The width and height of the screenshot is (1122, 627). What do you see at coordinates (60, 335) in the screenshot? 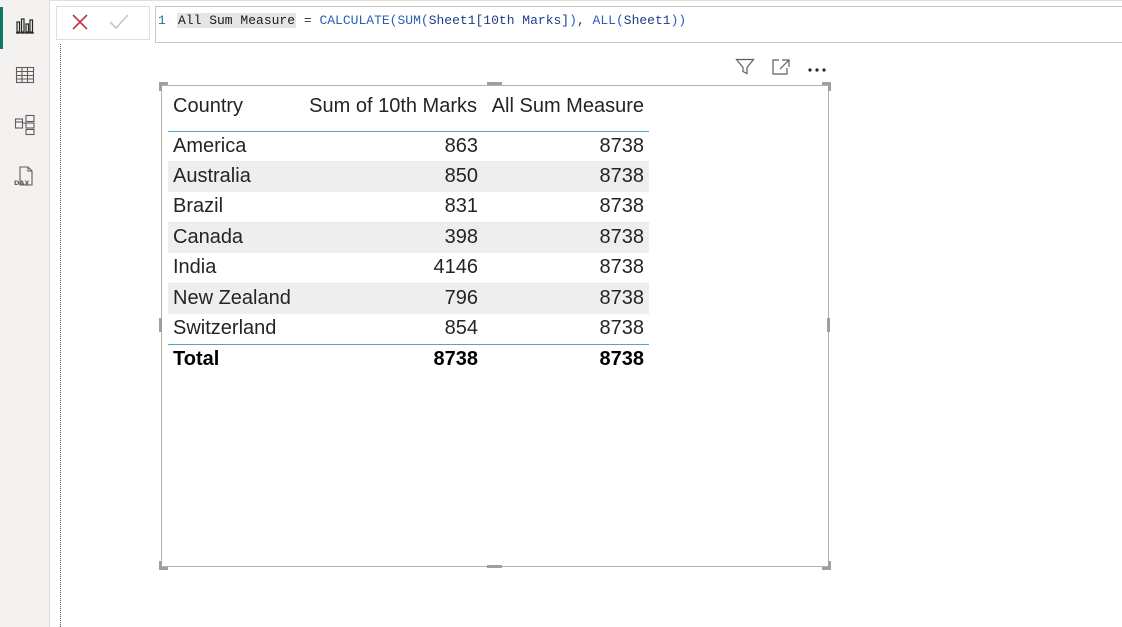
I see `canvas-edge` at bounding box center [60, 335].